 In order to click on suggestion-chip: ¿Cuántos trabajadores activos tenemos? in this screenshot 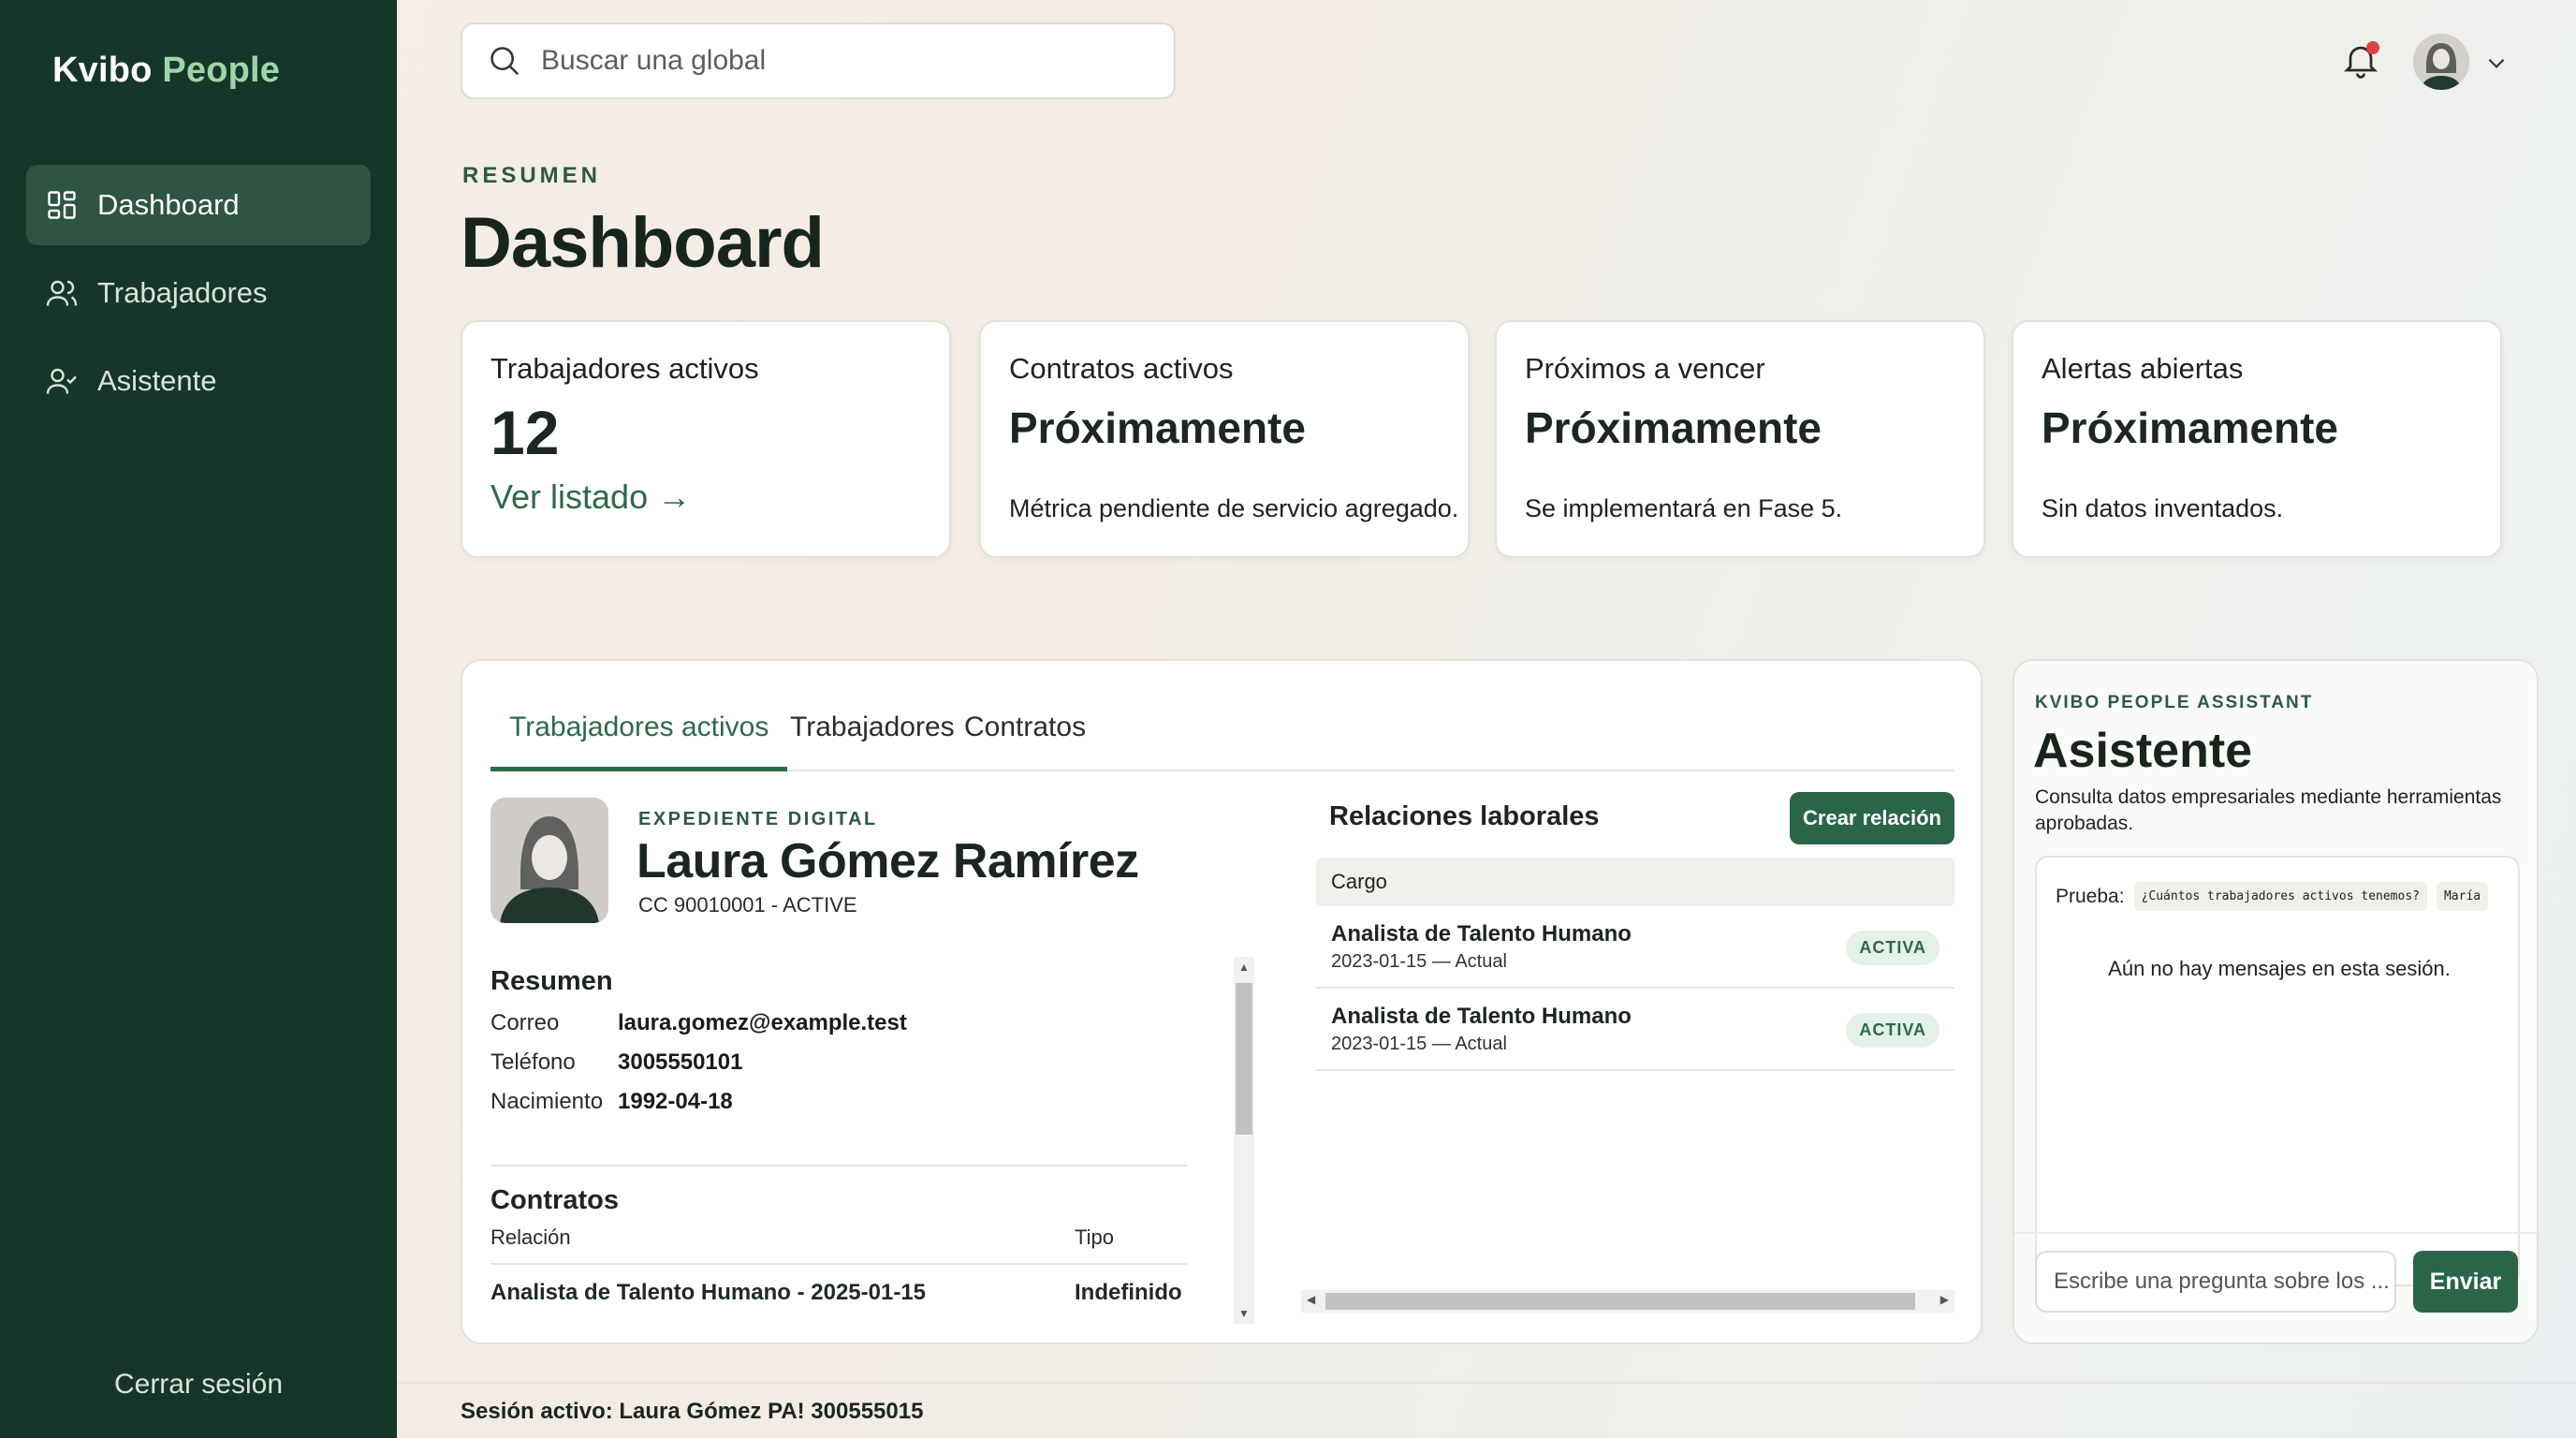, I will do `click(2280, 896)`.